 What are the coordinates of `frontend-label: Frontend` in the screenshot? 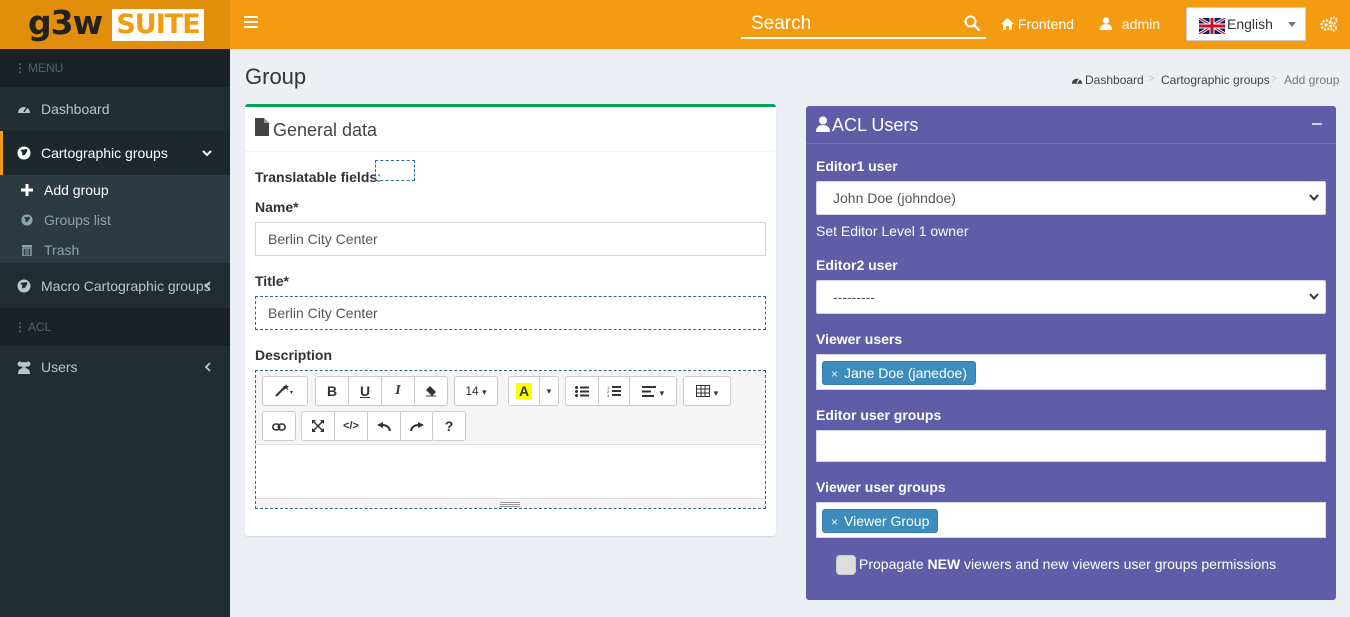 It's located at (1045, 24).